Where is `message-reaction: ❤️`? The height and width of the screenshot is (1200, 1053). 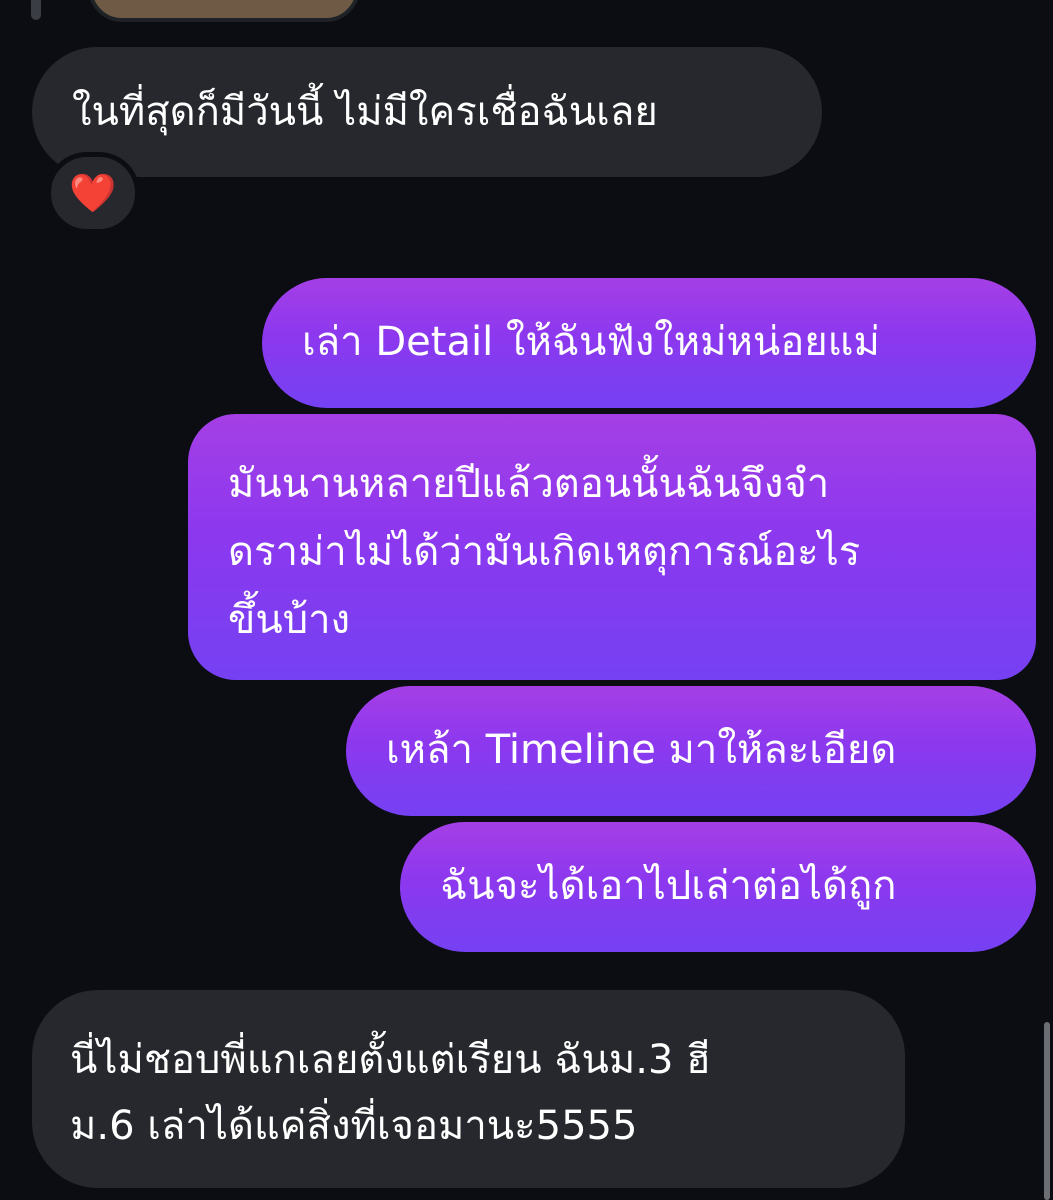
message-reaction: ❤️ is located at coordinates (93, 193).